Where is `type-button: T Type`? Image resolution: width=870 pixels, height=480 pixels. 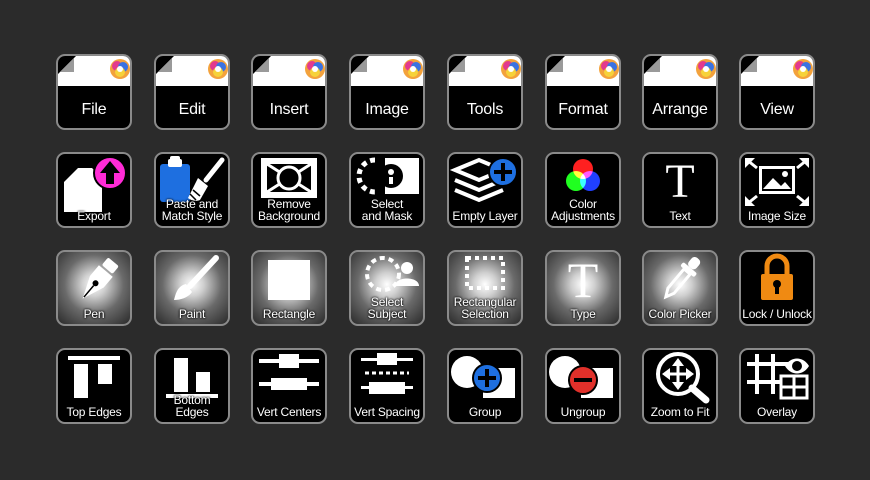 type-button: T Type is located at coordinates (583, 288).